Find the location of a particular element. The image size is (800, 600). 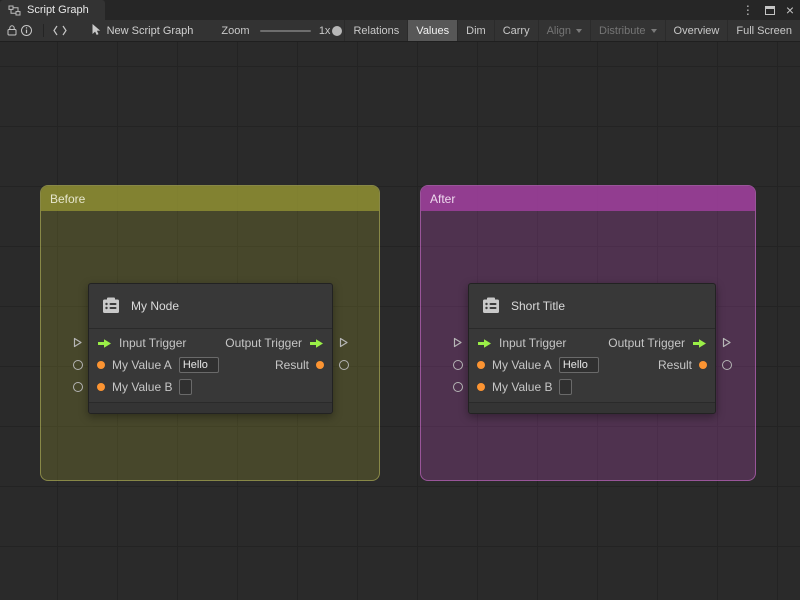

node-short-title: Short Title Input Trigger Output Trigger is located at coordinates (592, 348).